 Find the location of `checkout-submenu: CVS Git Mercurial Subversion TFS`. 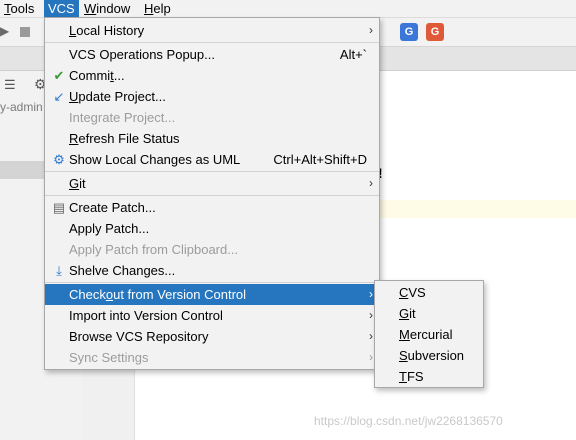

checkout-submenu: CVS Git Mercurial Subversion TFS is located at coordinates (429, 334).